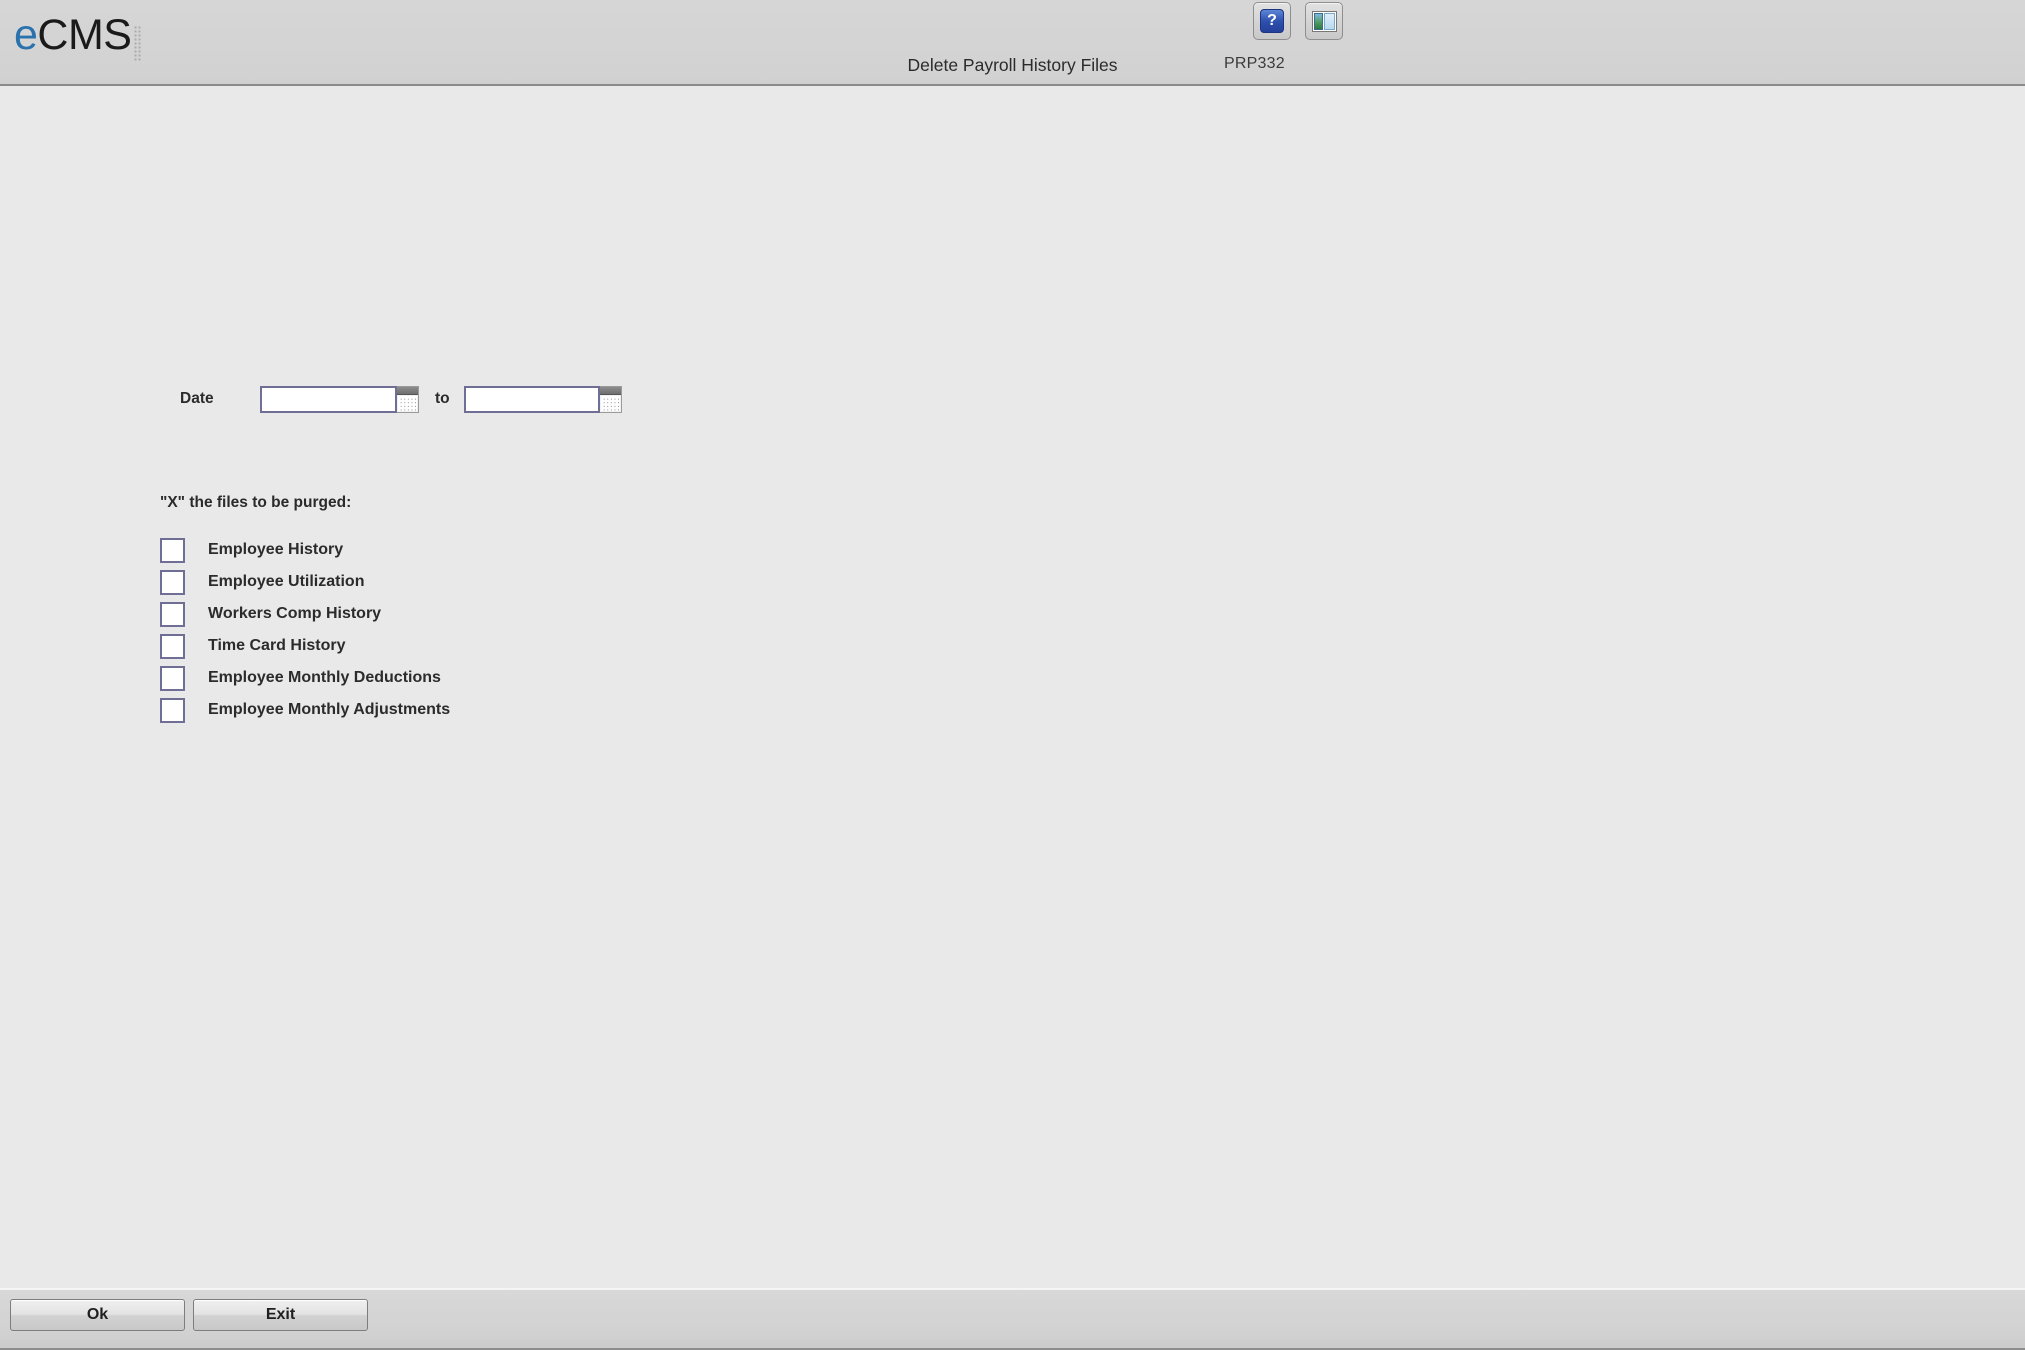 This screenshot has height=1350, width=2025. I want to click on help-icon: ?, so click(1272, 21).